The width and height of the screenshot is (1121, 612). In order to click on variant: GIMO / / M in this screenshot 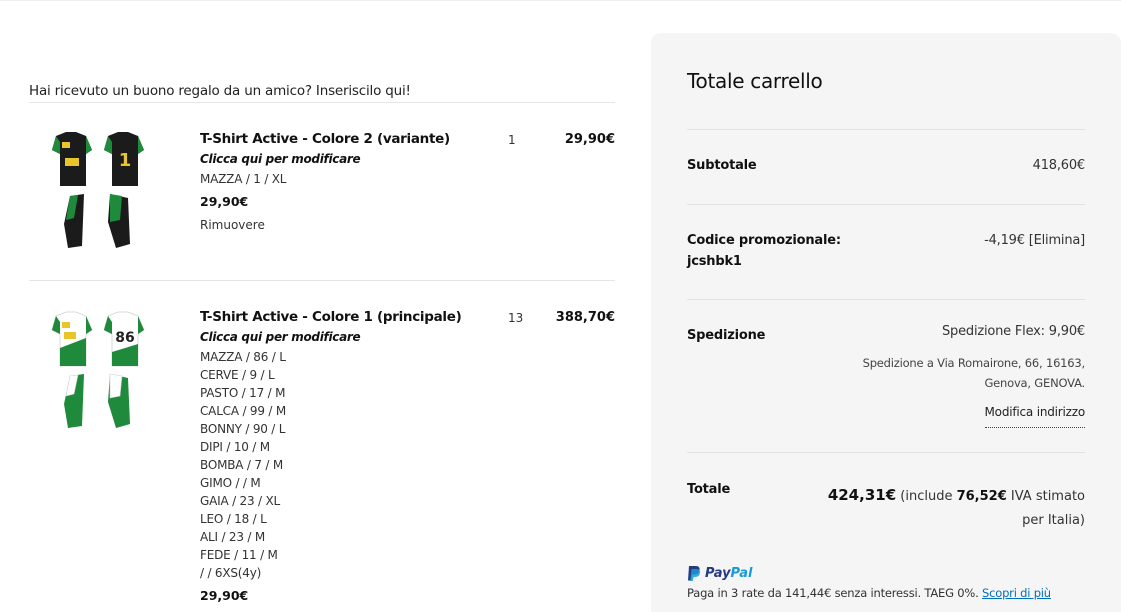, I will do `click(230, 483)`.